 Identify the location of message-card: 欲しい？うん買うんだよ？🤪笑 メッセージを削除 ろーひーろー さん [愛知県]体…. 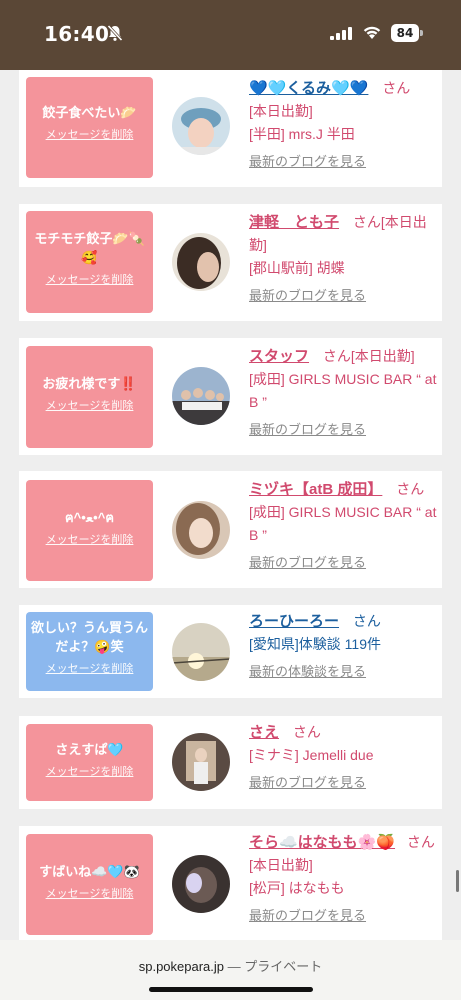
(230, 651).